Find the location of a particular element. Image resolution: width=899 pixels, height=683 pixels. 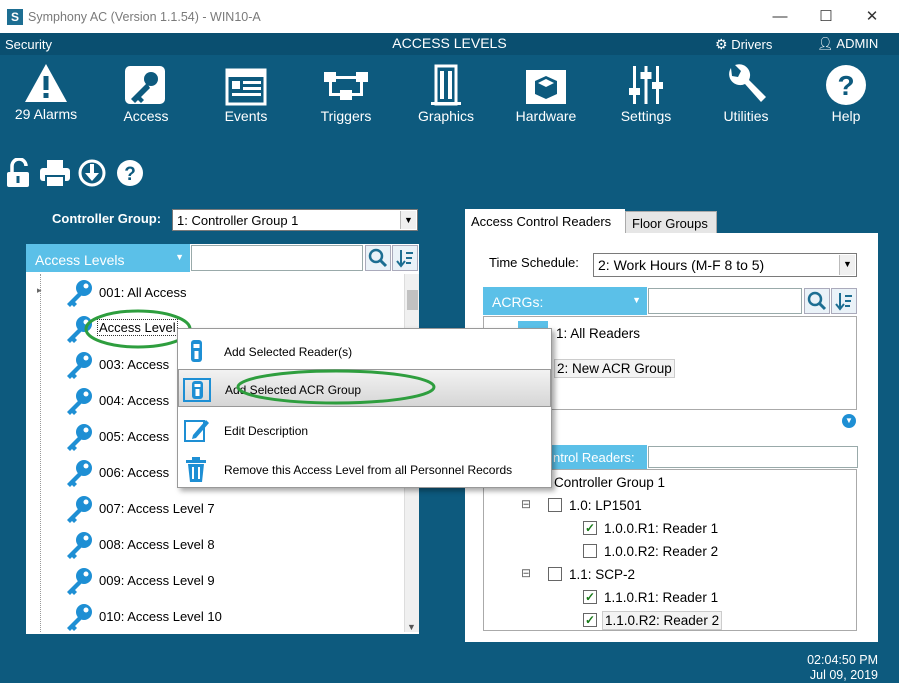

expand-circle-icon: ▼ is located at coordinates (849, 421).